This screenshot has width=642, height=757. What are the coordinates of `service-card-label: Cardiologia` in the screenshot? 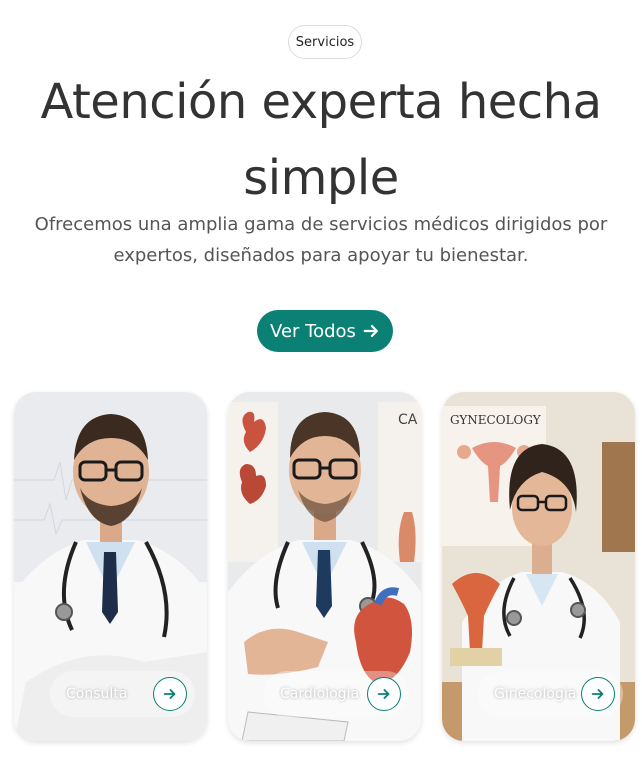 It's located at (320, 694).